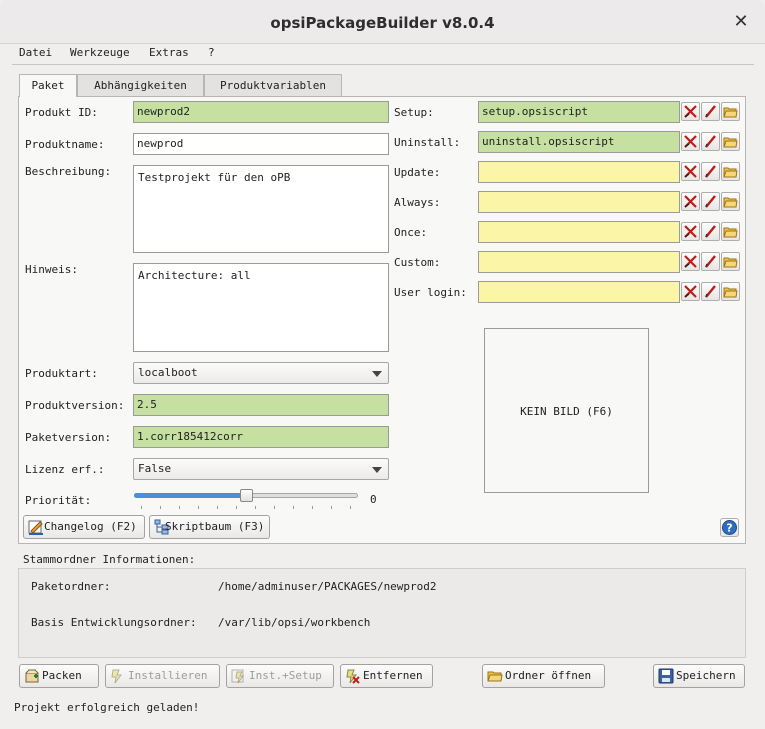 The width and height of the screenshot is (765, 729). I want to click on help-icon: ?, so click(729, 527).